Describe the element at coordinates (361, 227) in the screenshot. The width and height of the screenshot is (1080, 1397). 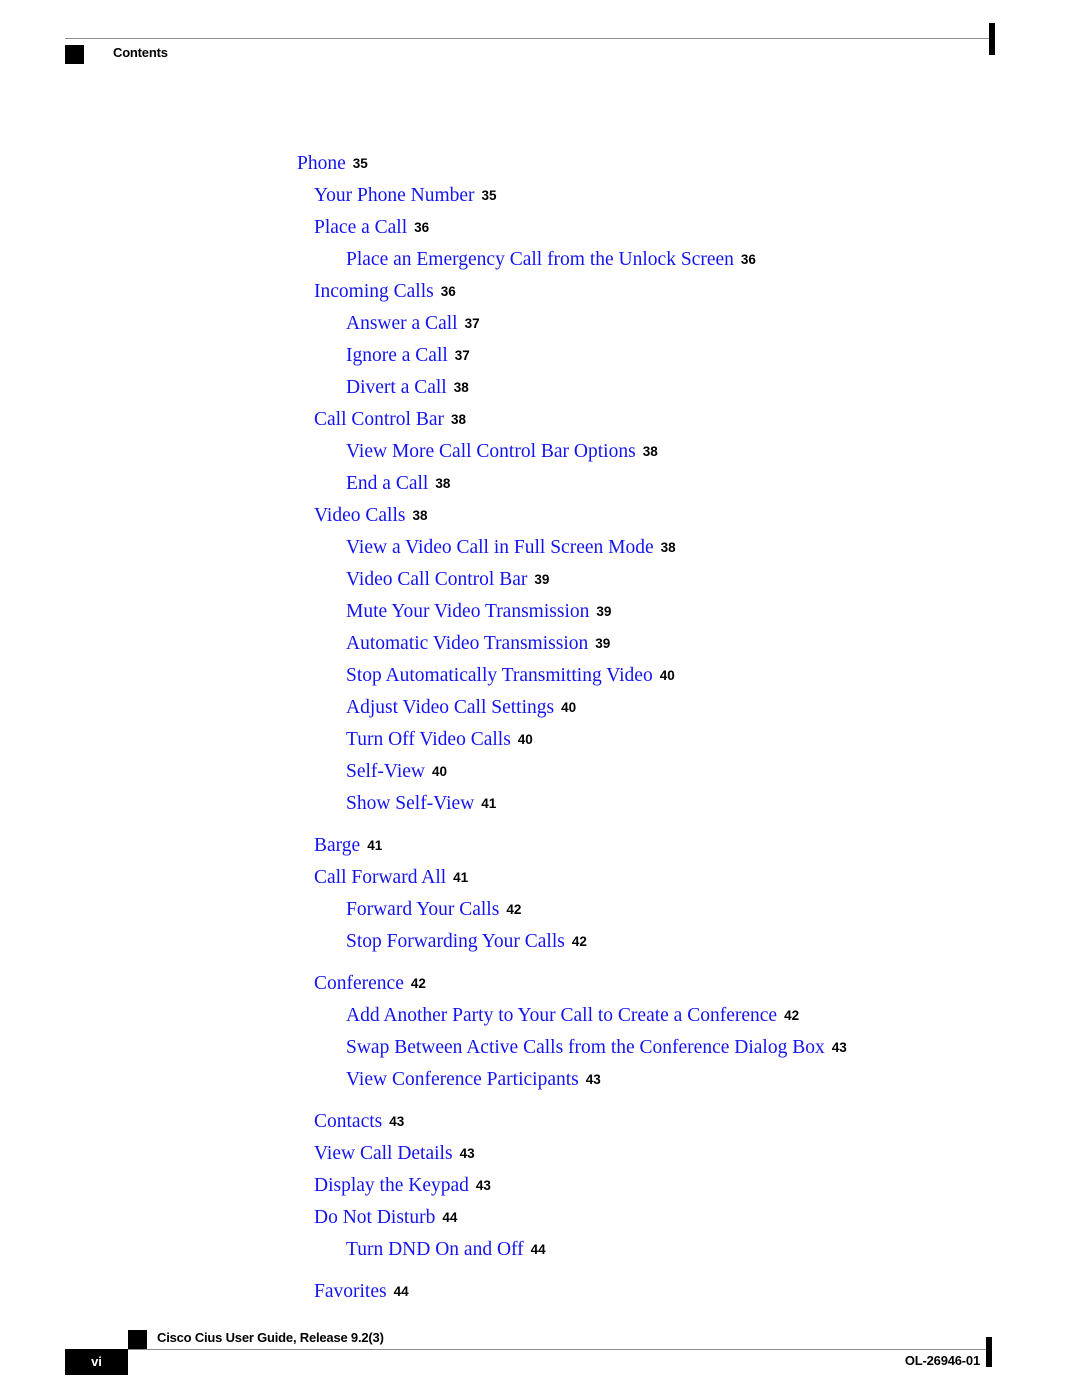
I see `toc-entry-title: Place a Call` at that location.